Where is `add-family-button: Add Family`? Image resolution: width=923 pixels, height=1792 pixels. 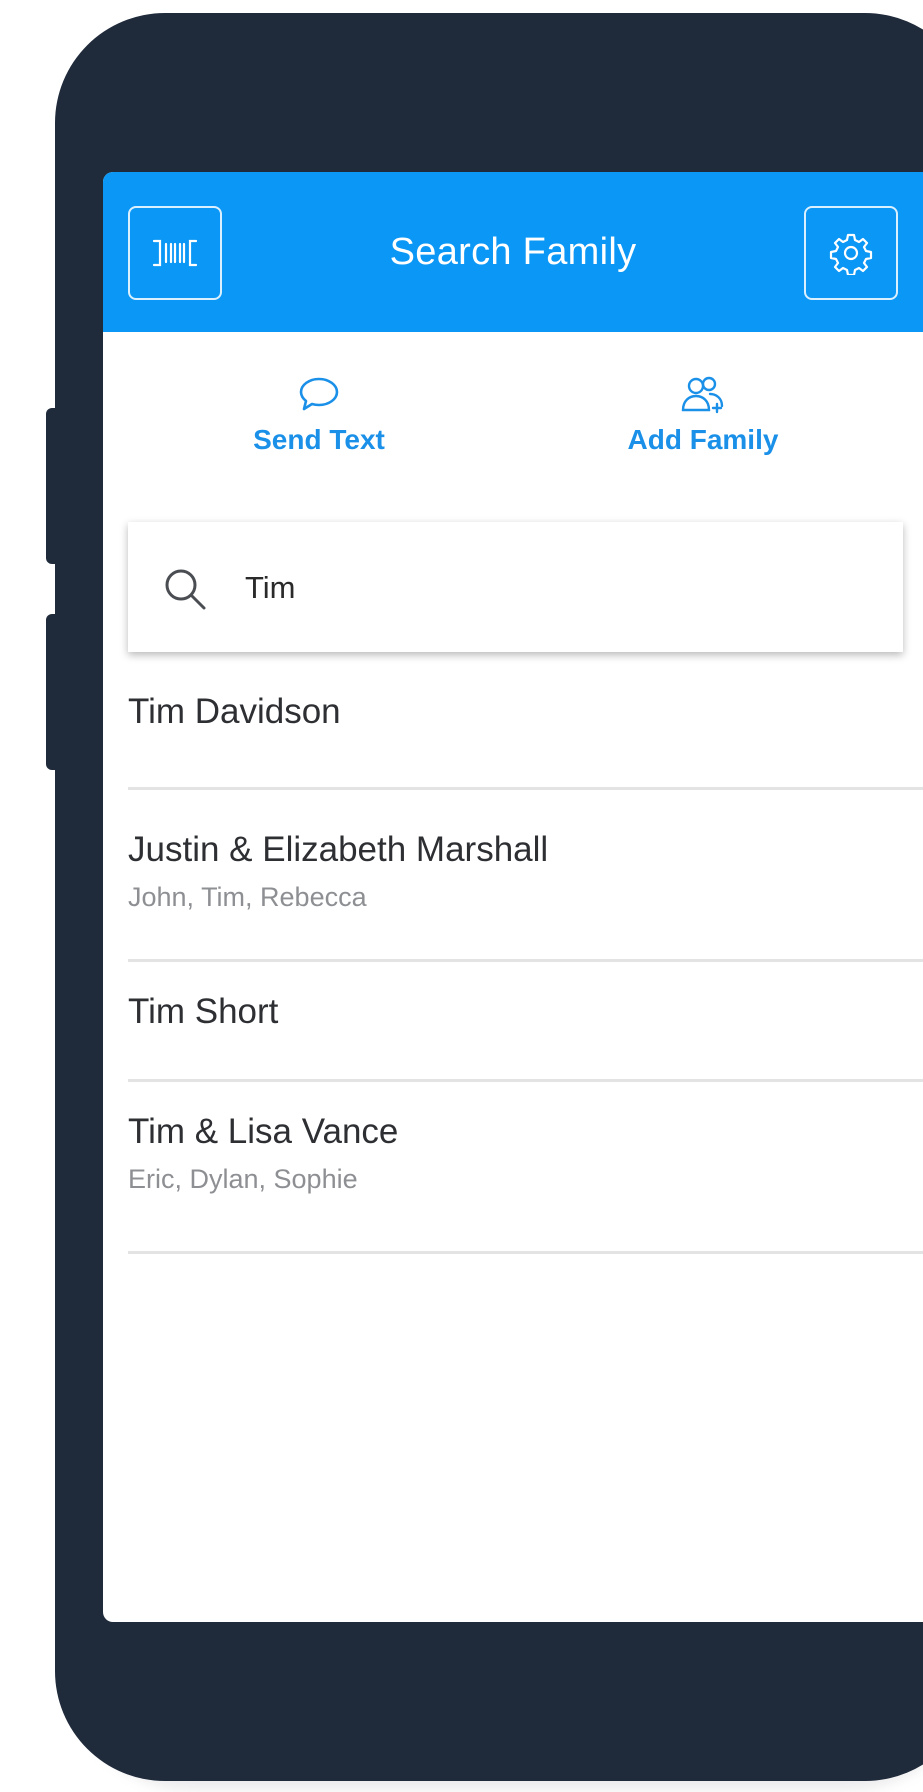 add-family-button: Add Family is located at coordinates (703, 414).